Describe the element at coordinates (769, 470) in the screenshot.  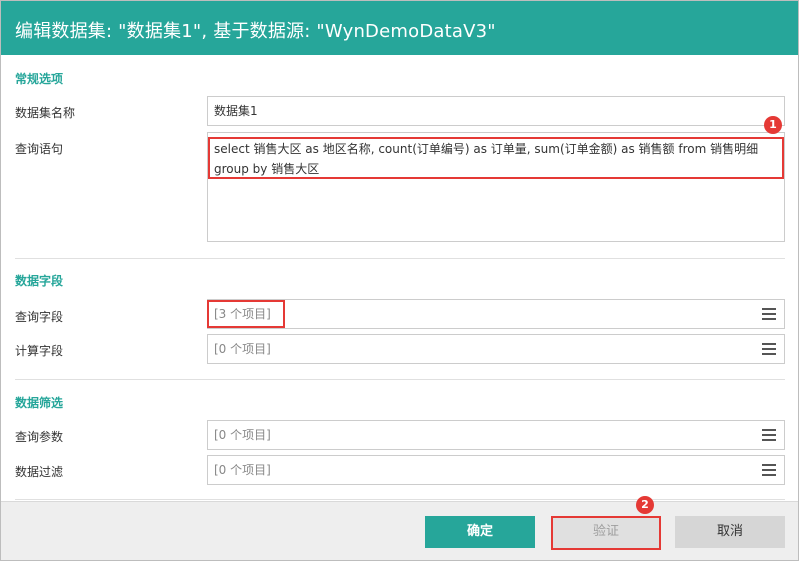
I see `data-filter-menu-icon` at that location.